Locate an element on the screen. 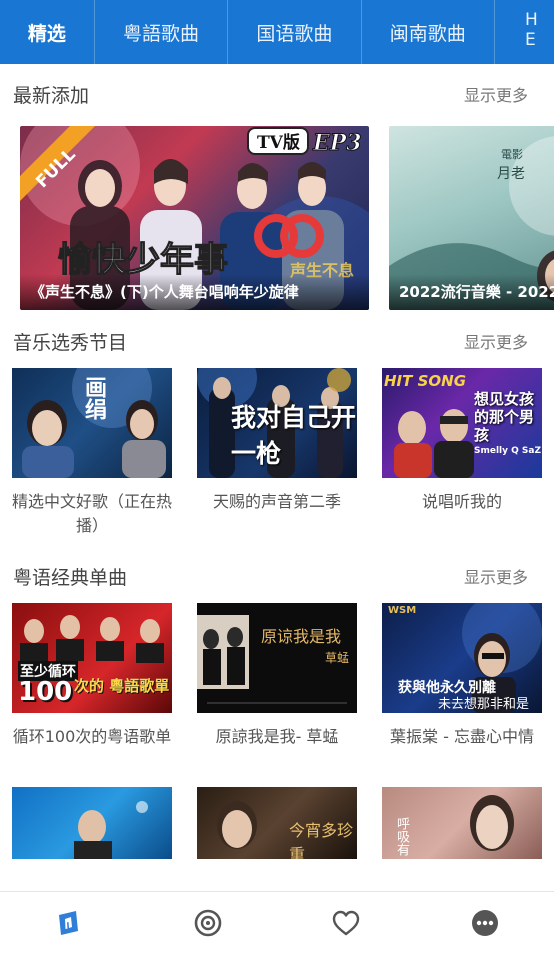 This screenshot has height=953, width=554. nav-home is located at coordinates (69, 922).